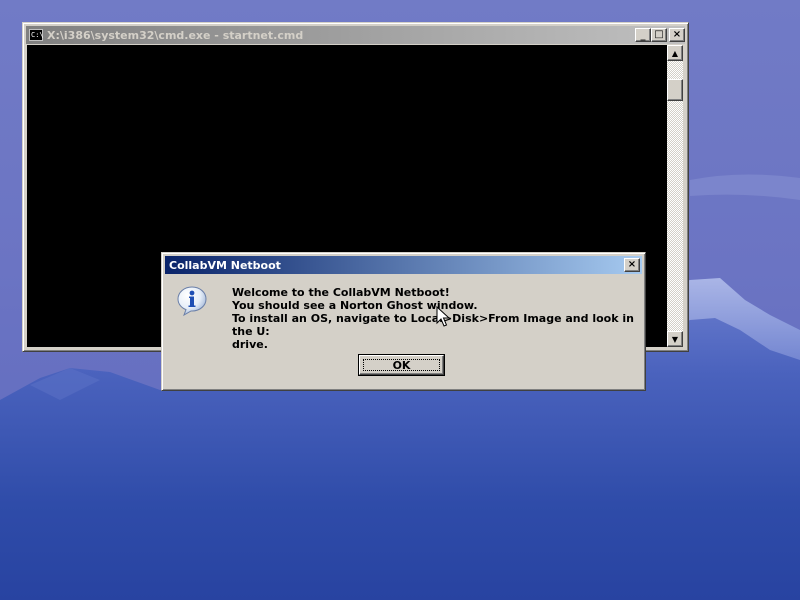  What do you see at coordinates (643, 35) in the screenshot?
I see `minimize-button: _` at bounding box center [643, 35].